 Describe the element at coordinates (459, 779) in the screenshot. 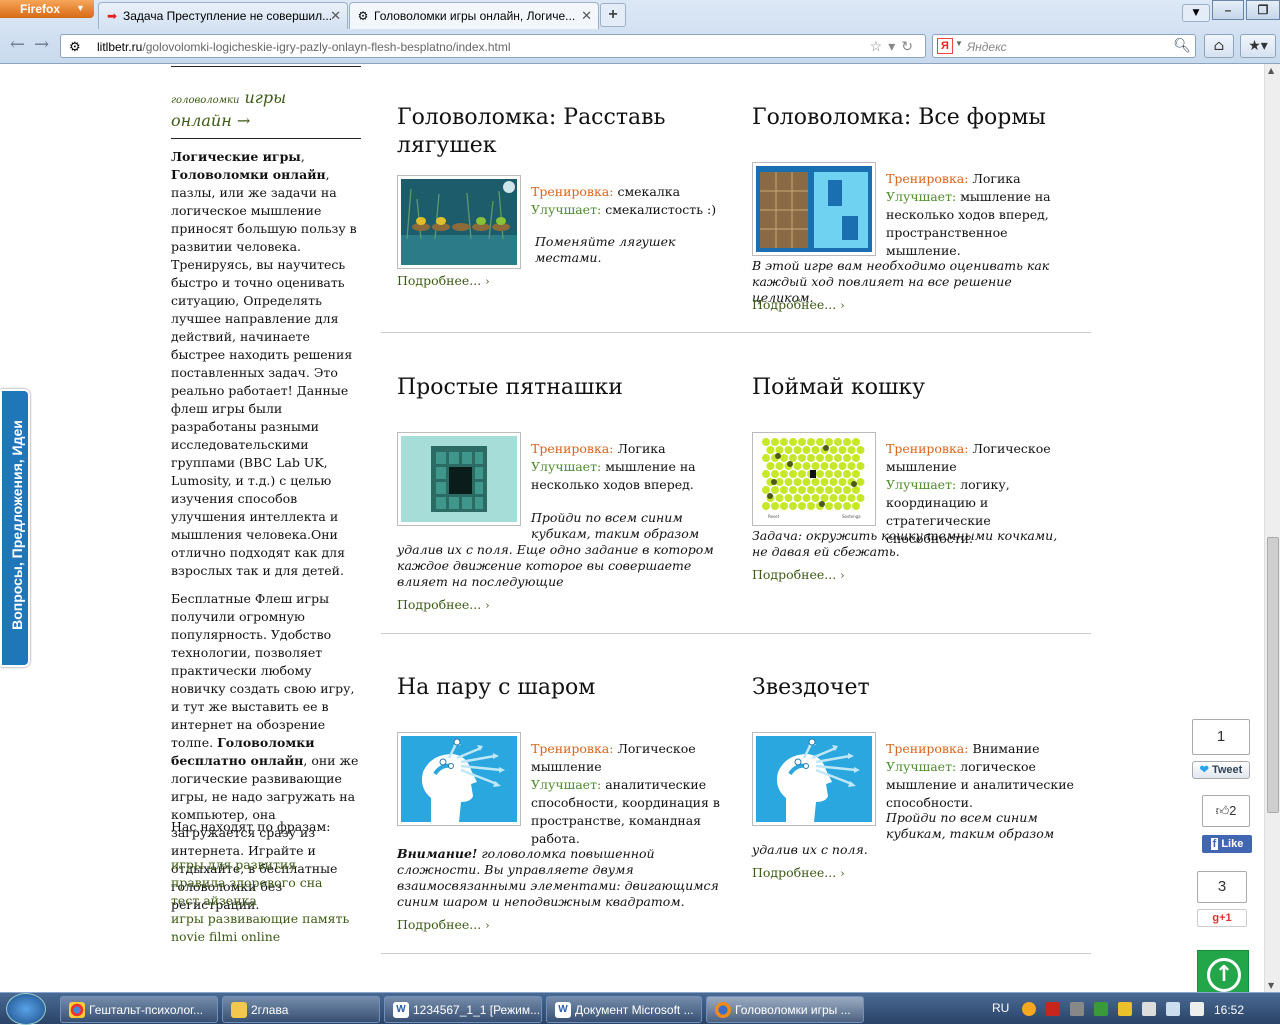

I see `game-thumbnail-ball` at that location.